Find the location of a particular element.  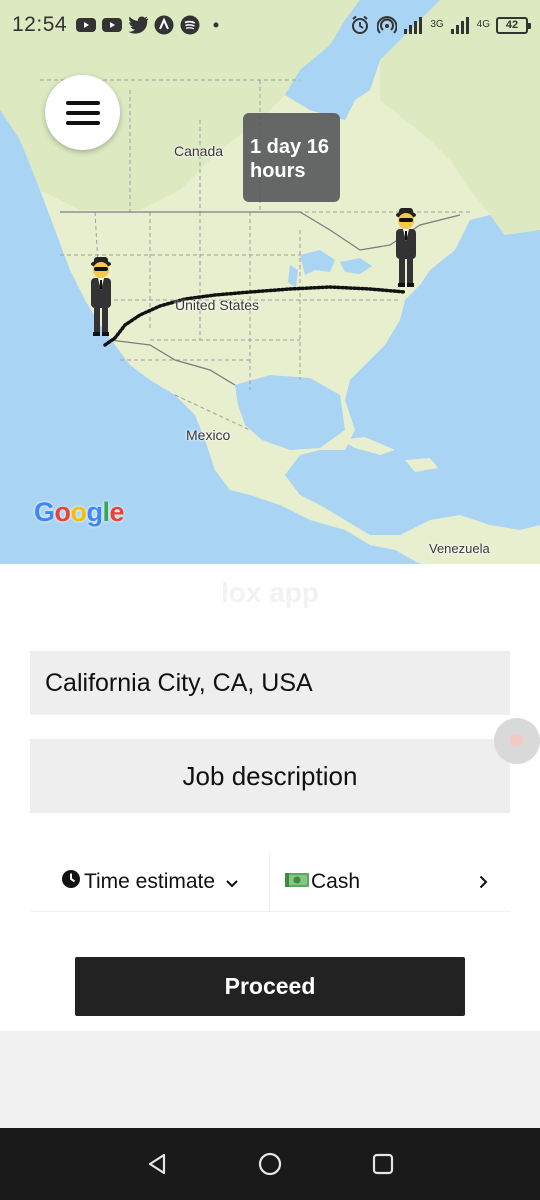

home-button is located at coordinates (270, 1164).